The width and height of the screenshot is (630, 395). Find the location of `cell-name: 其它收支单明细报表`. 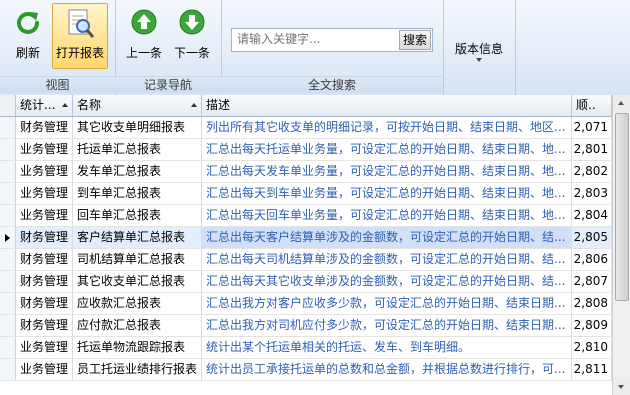

cell-name: 其它收支单明细报表 is located at coordinates (137, 127).